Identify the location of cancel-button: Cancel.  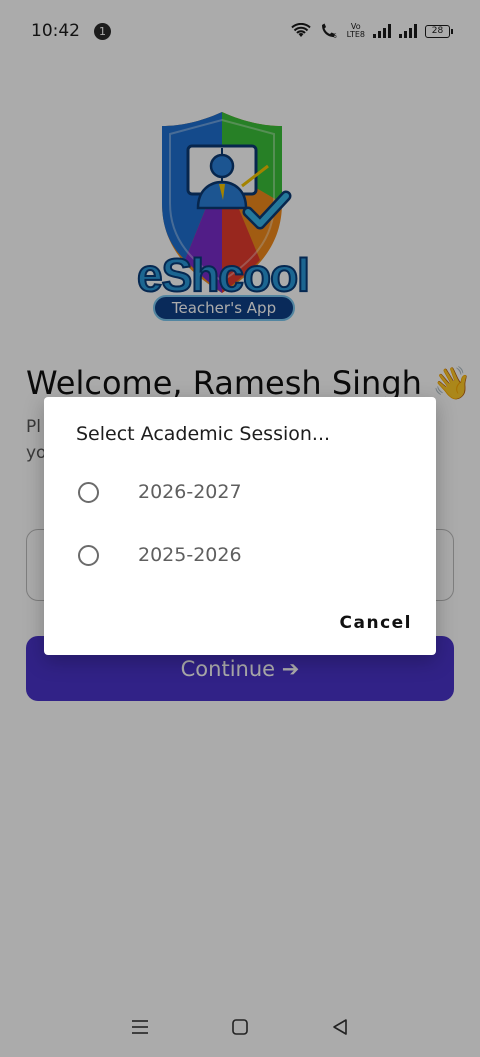
(376, 623).